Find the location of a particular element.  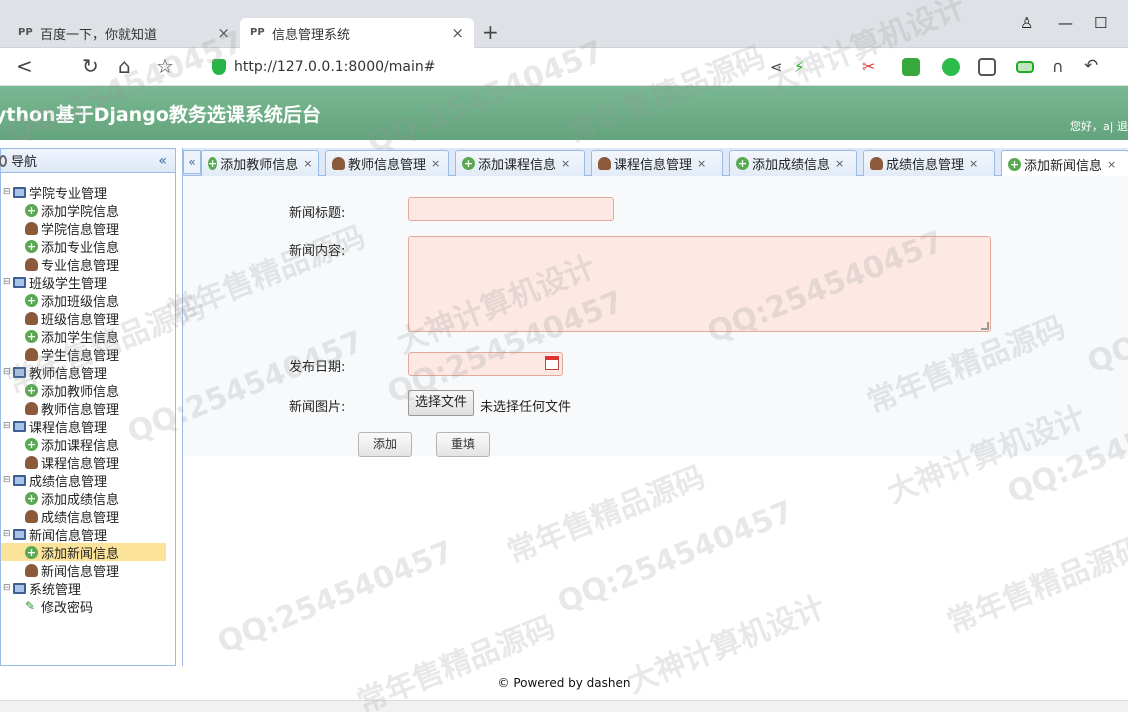

reload-icon: ↻ is located at coordinates (90, 66).